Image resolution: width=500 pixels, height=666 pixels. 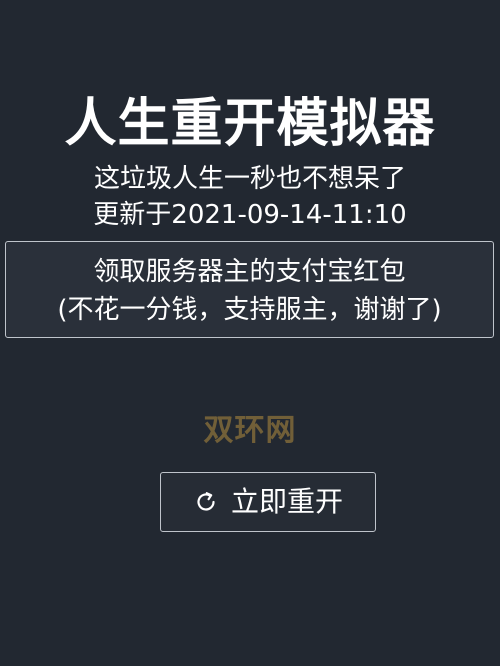 What do you see at coordinates (206, 502) in the screenshot?
I see `refresh-icon` at bounding box center [206, 502].